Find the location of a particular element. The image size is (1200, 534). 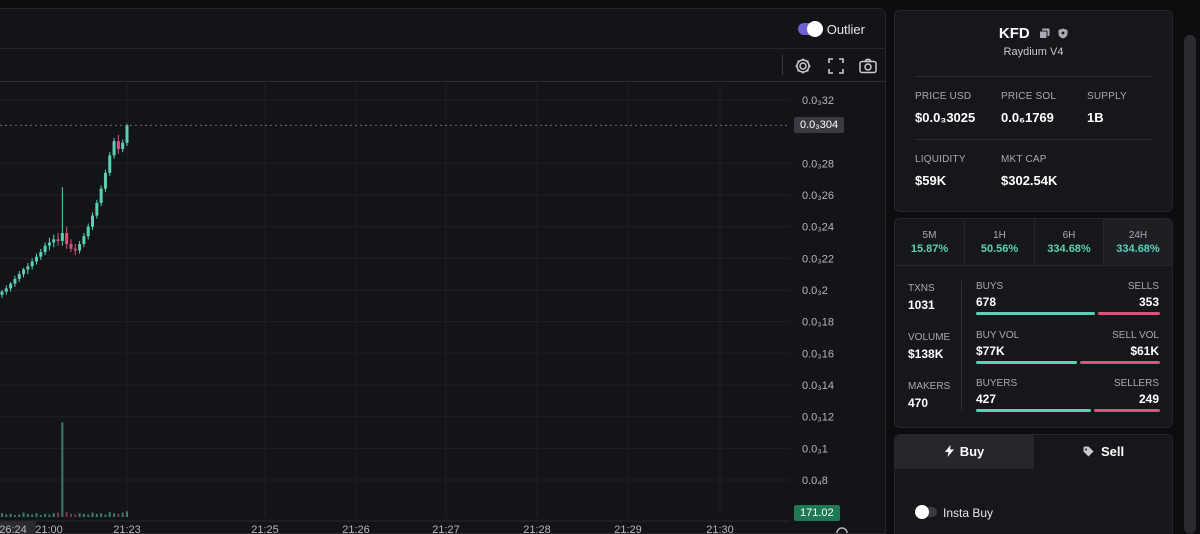

buy-tab: Buy is located at coordinates (964, 452).